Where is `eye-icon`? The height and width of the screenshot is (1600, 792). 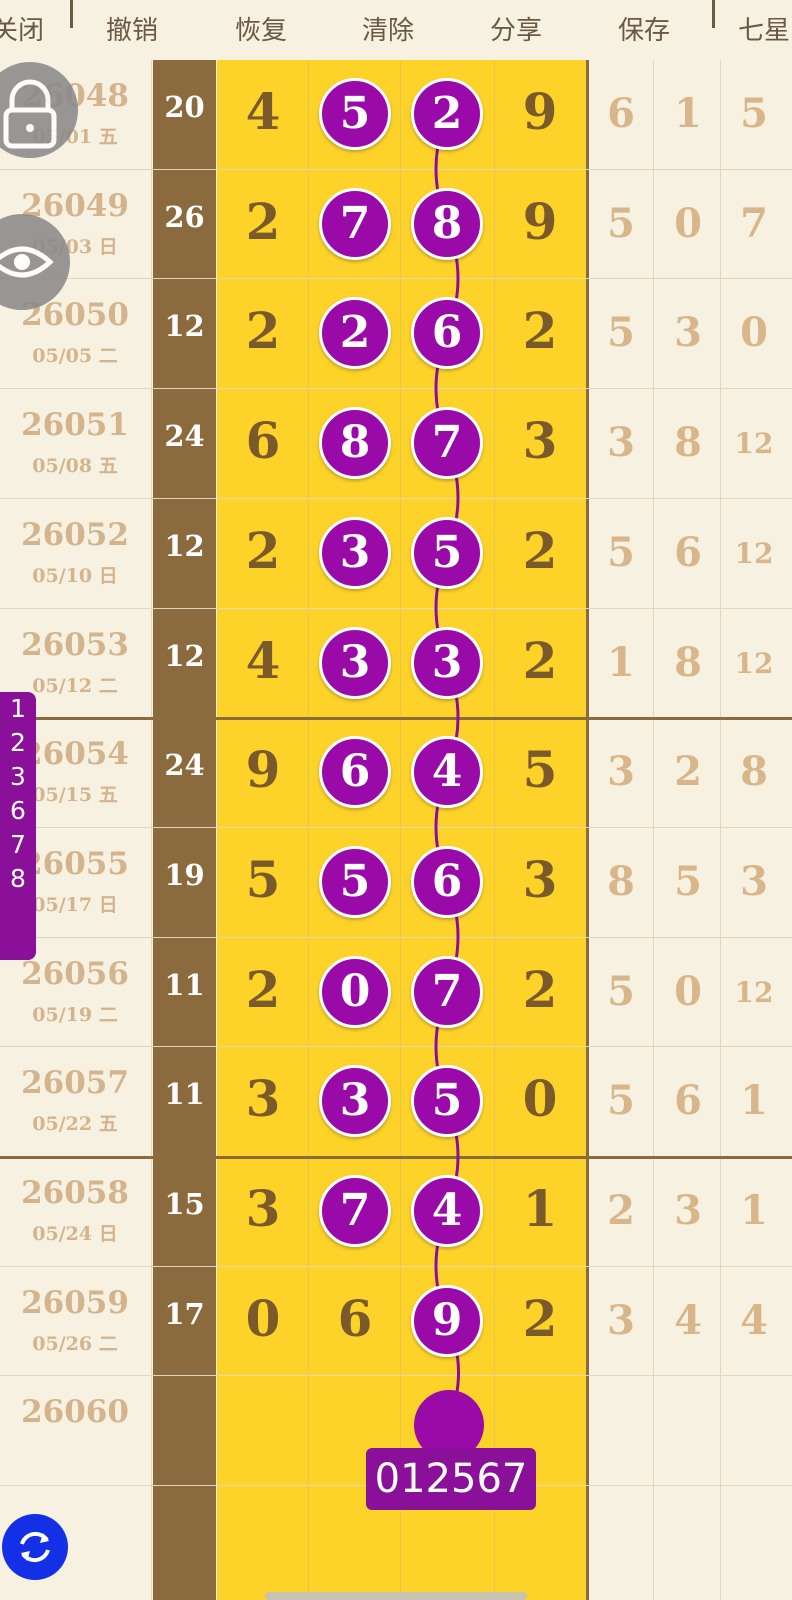
eye-icon is located at coordinates (27, 262).